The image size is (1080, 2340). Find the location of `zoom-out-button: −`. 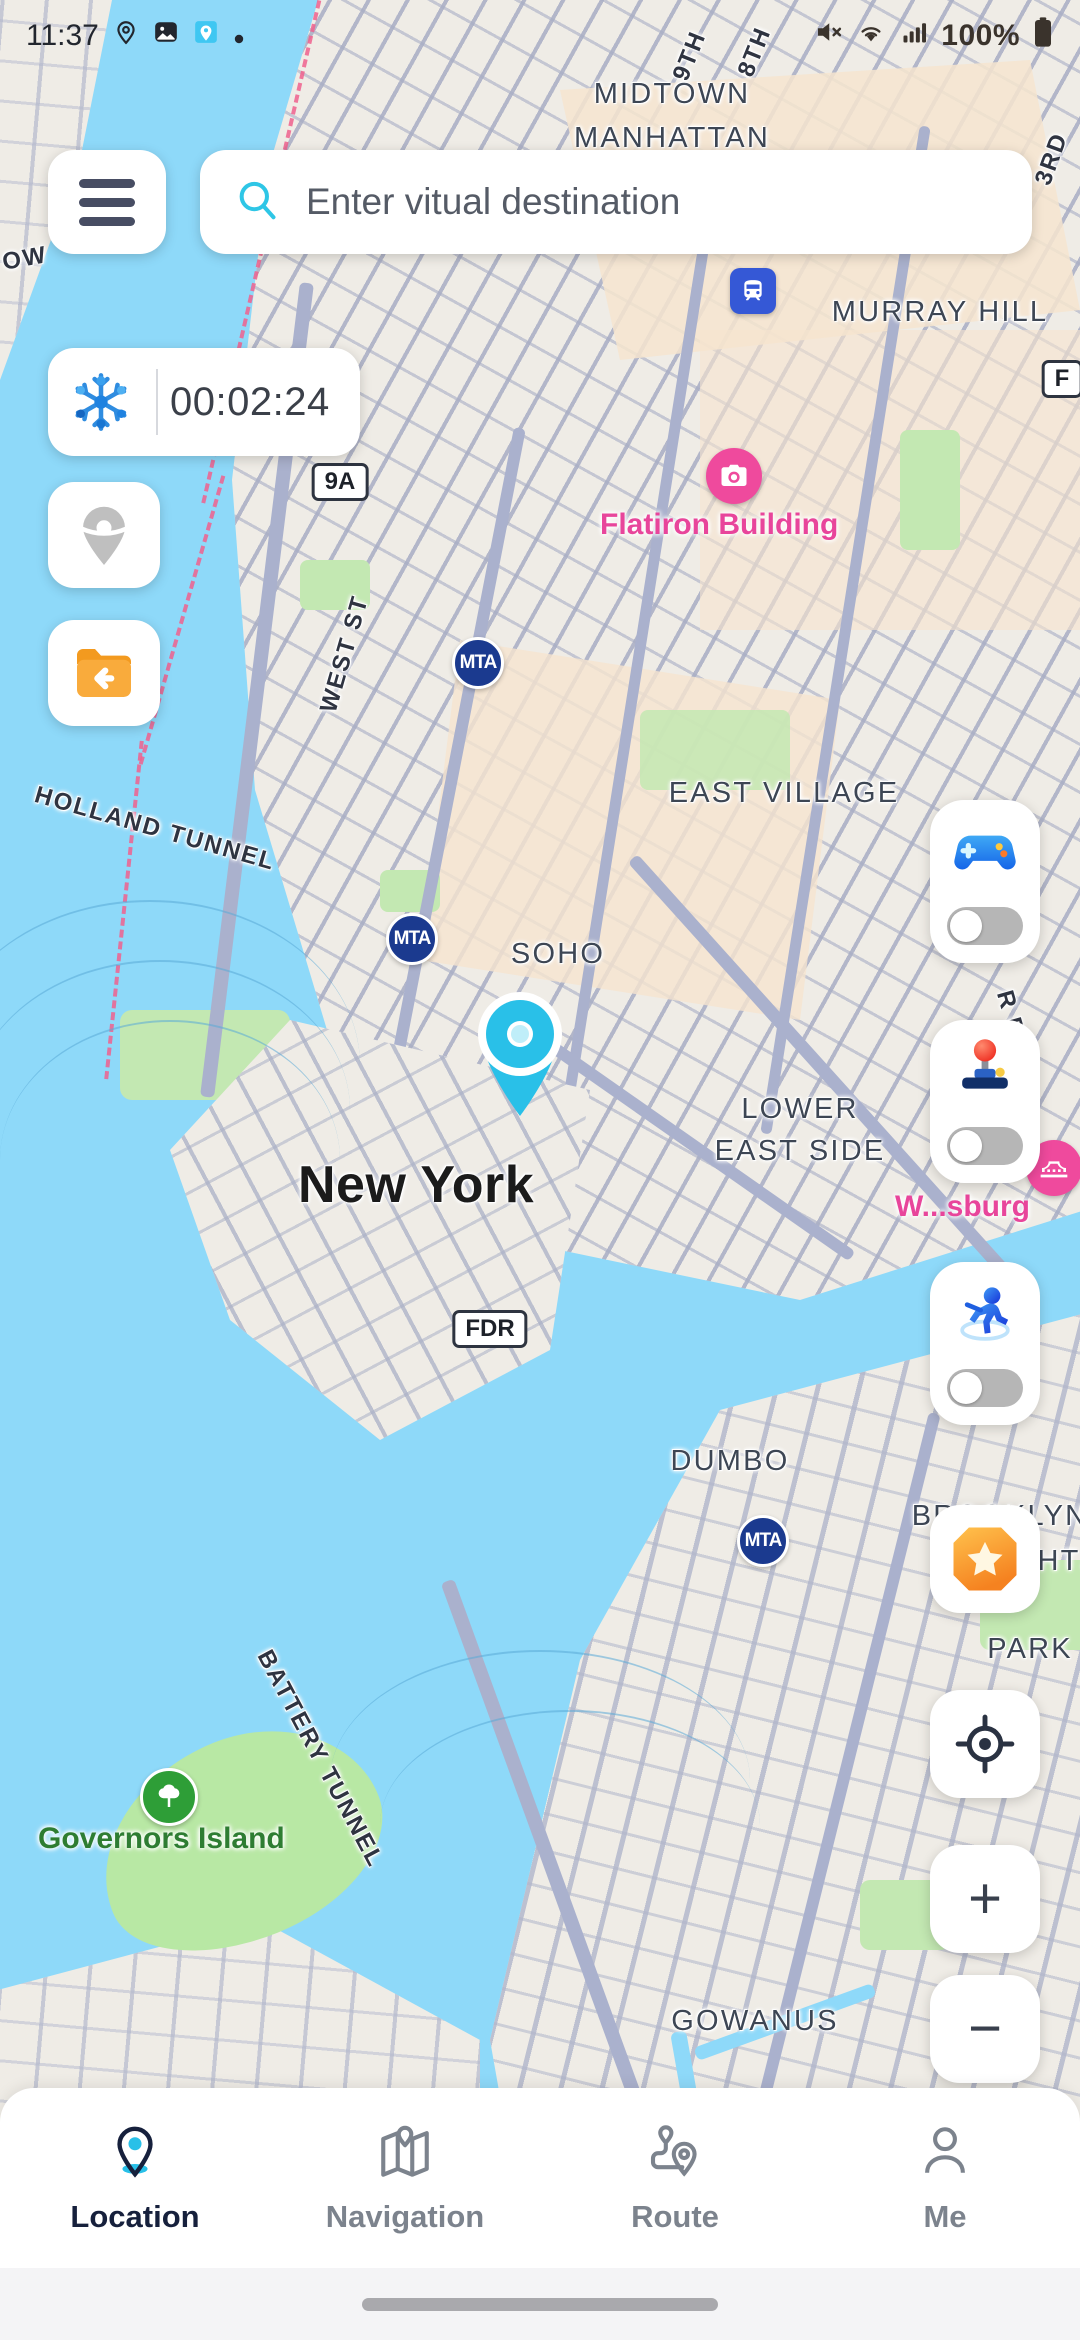

zoom-out-button: − is located at coordinates (985, 2029).